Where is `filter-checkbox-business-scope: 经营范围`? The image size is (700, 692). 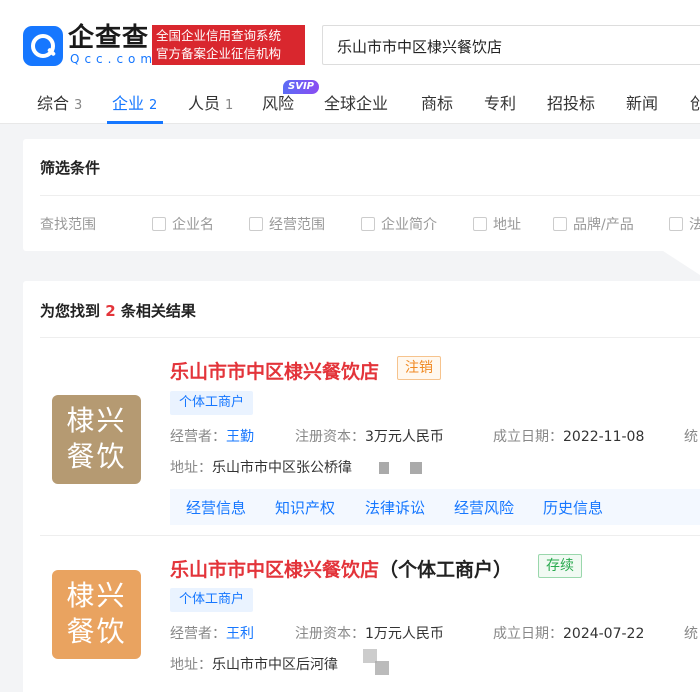
filter-checkbox-business-scope: 经营范围 is located at coordinates (287, 224).